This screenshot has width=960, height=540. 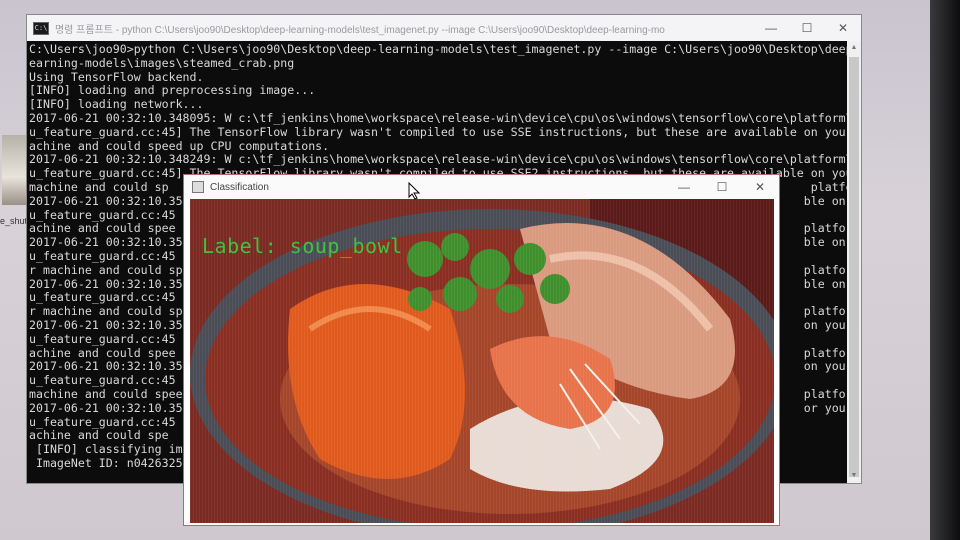 What do you see at coordinates (198, 187) in the screenshot?
I see `window-icon` at bounding box center [198, 187].